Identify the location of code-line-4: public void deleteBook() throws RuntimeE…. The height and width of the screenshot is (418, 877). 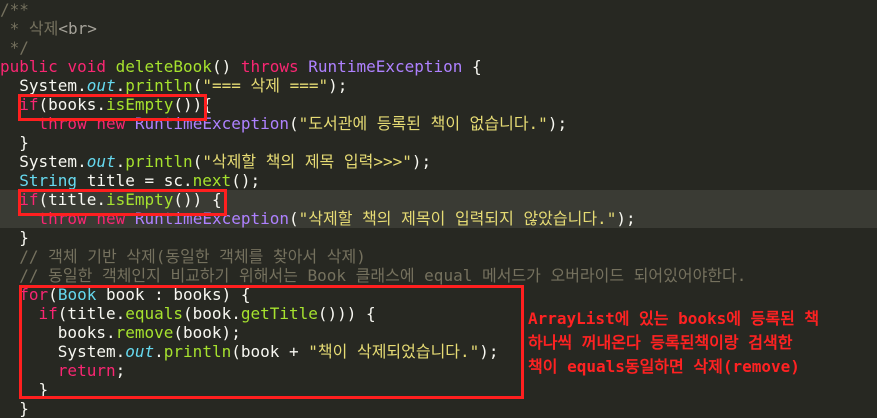
(241, 66).